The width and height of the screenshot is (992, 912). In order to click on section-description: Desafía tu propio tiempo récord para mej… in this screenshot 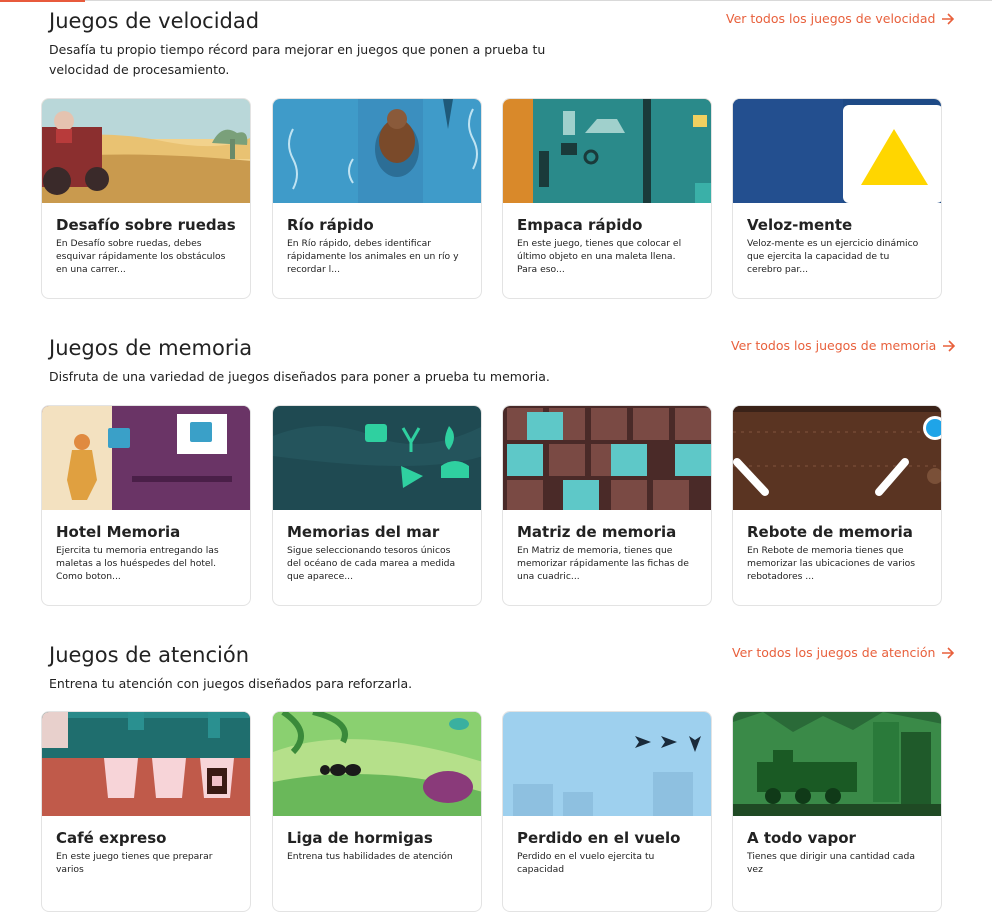, I will do `click(297, 59)`.